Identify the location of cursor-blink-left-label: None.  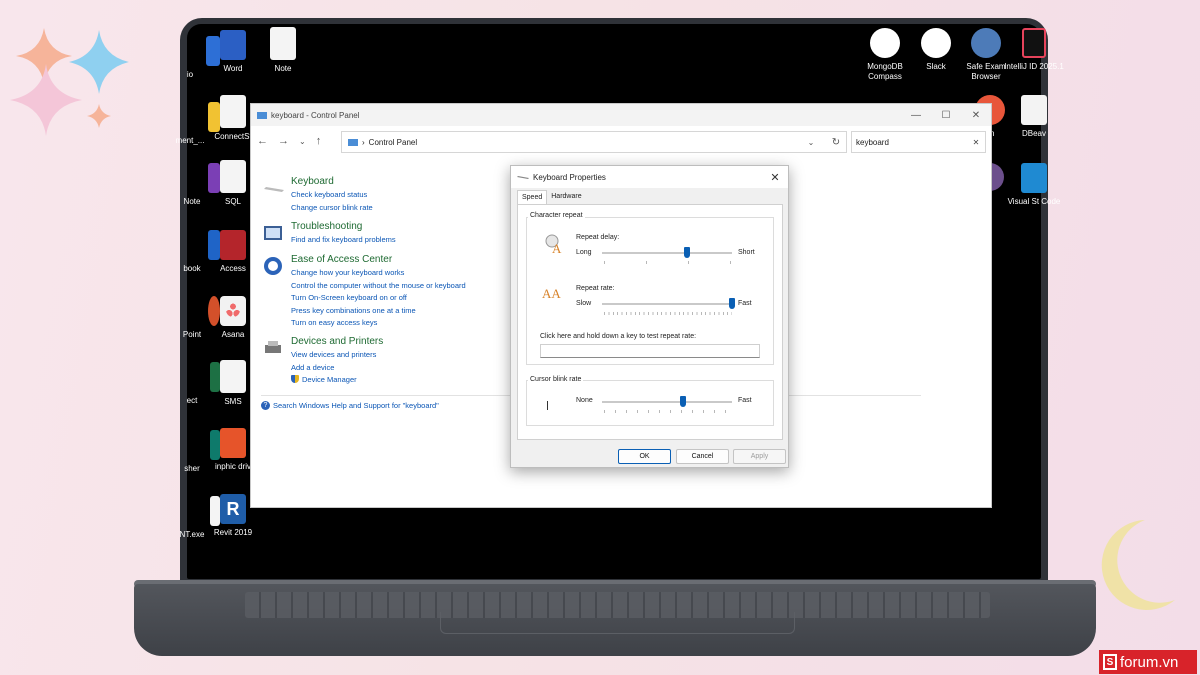
(584, 400).